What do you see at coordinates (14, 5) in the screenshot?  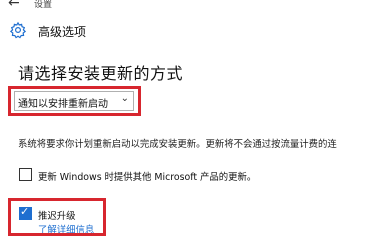 I see `back-arrow-icon: ←` at bounding box center [14, 5].